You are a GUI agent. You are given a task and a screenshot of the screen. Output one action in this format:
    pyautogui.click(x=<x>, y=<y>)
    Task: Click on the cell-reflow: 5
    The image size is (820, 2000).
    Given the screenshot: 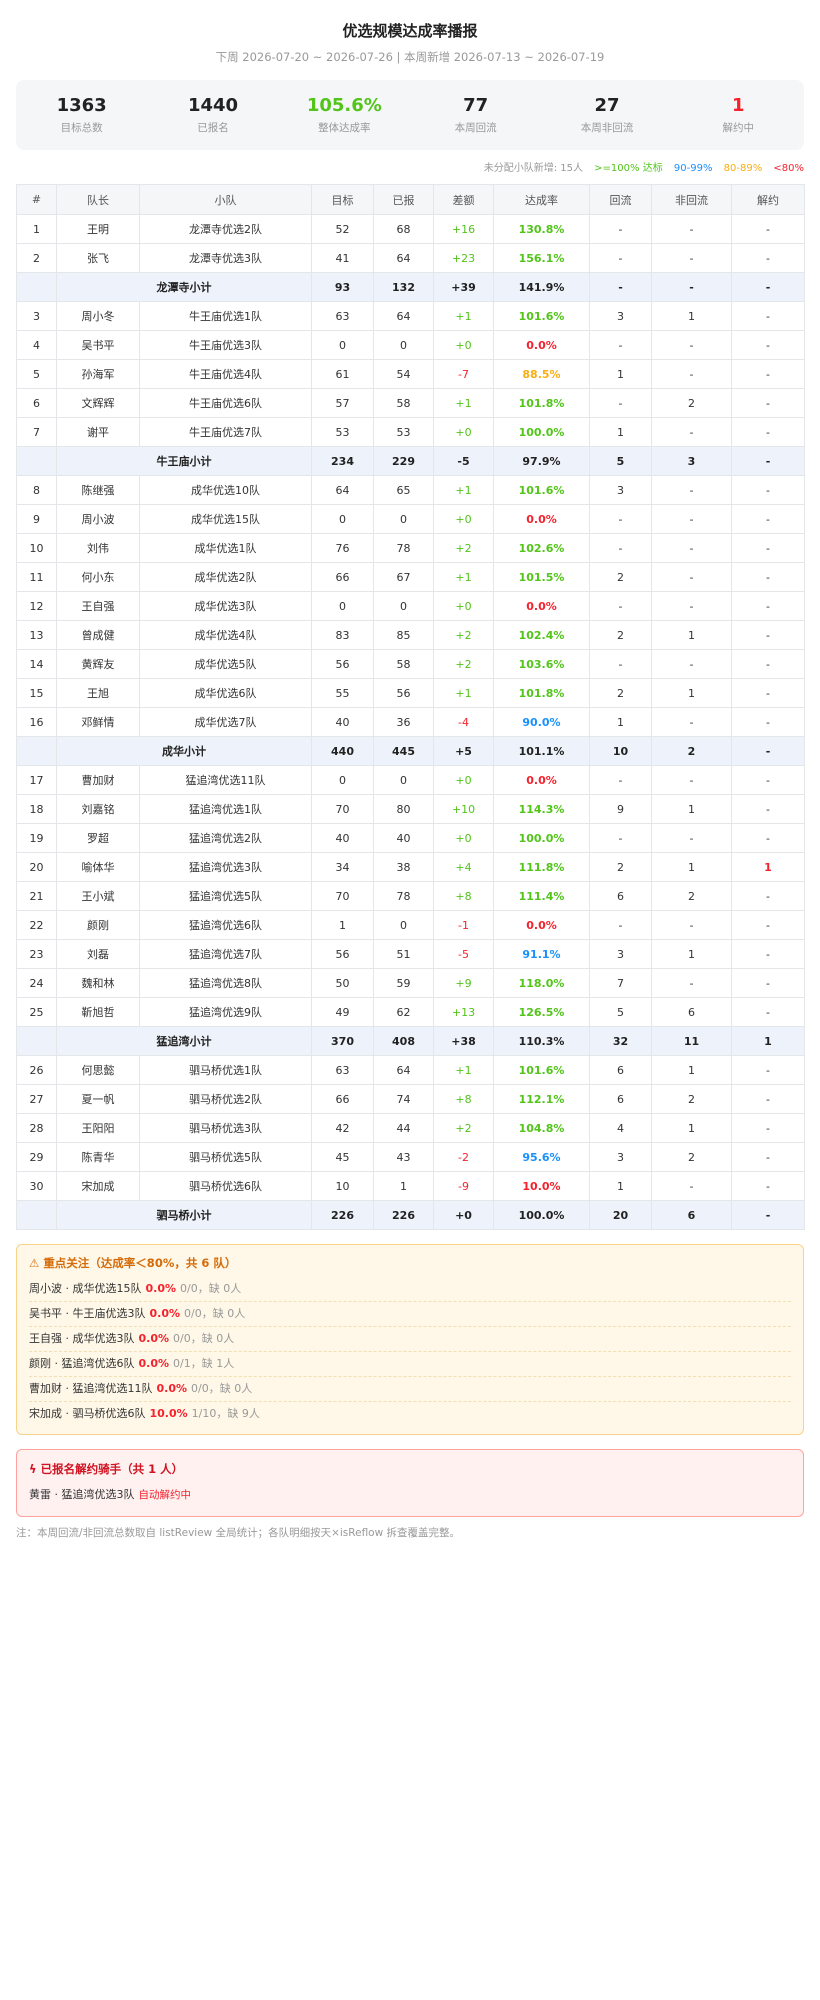 What is the action you would take?
    pyautogui.click(x=620, y=461)
    